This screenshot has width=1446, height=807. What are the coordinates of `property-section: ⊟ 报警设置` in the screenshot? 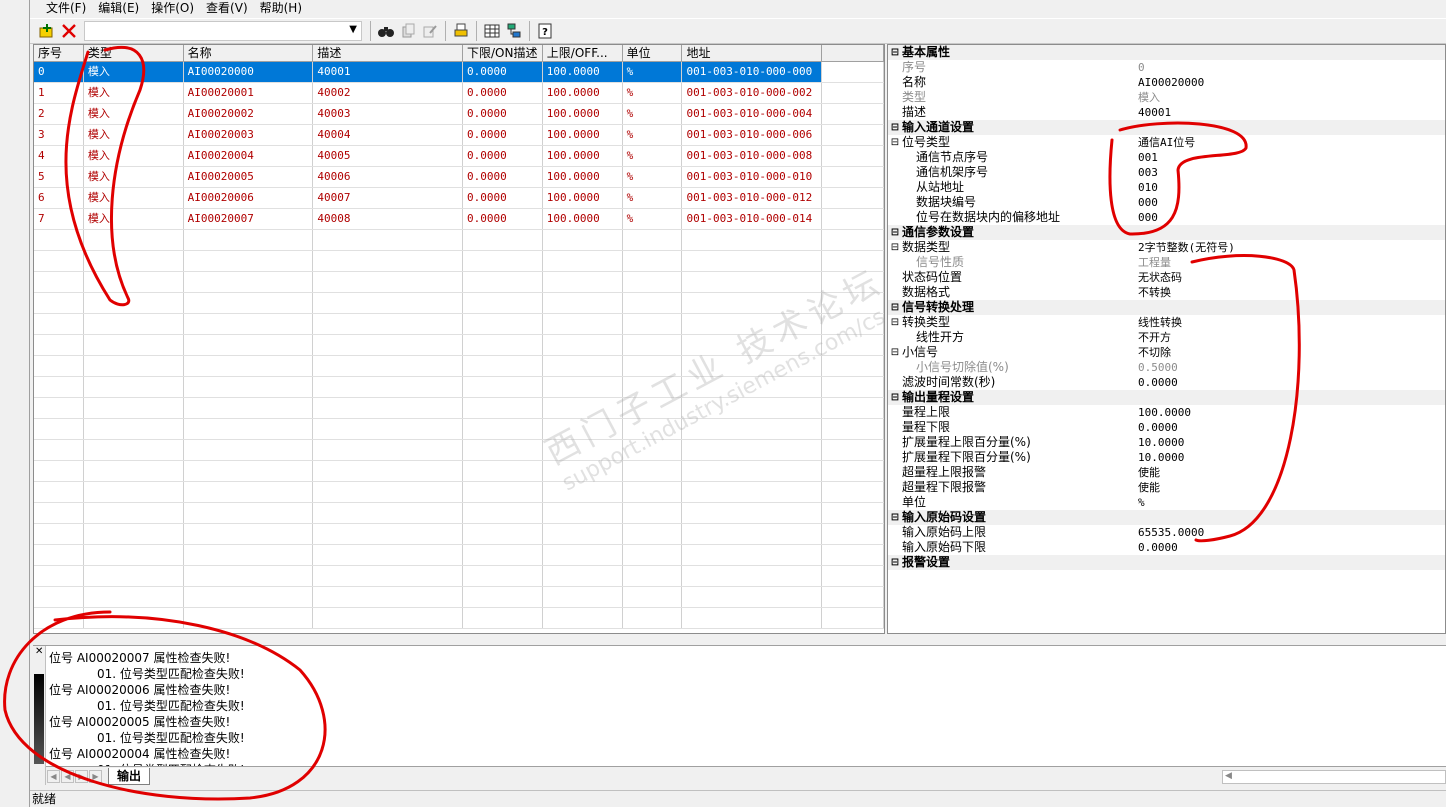 It's located at (1166, 562).